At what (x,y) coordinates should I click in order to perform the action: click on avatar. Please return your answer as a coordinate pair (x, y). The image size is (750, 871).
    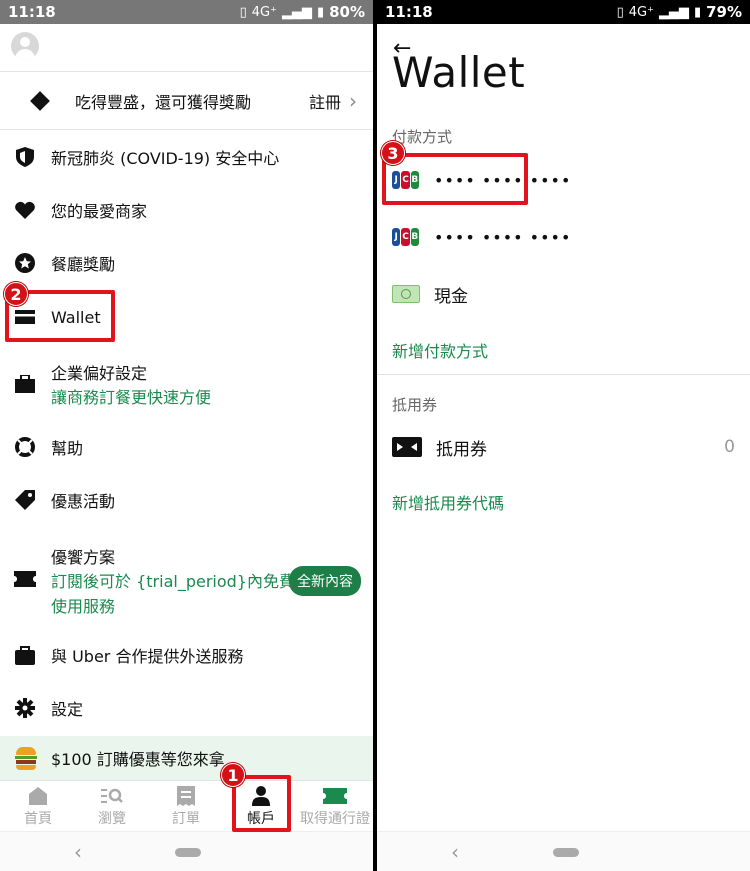
    Looking at the image, I should click on (25, 46).